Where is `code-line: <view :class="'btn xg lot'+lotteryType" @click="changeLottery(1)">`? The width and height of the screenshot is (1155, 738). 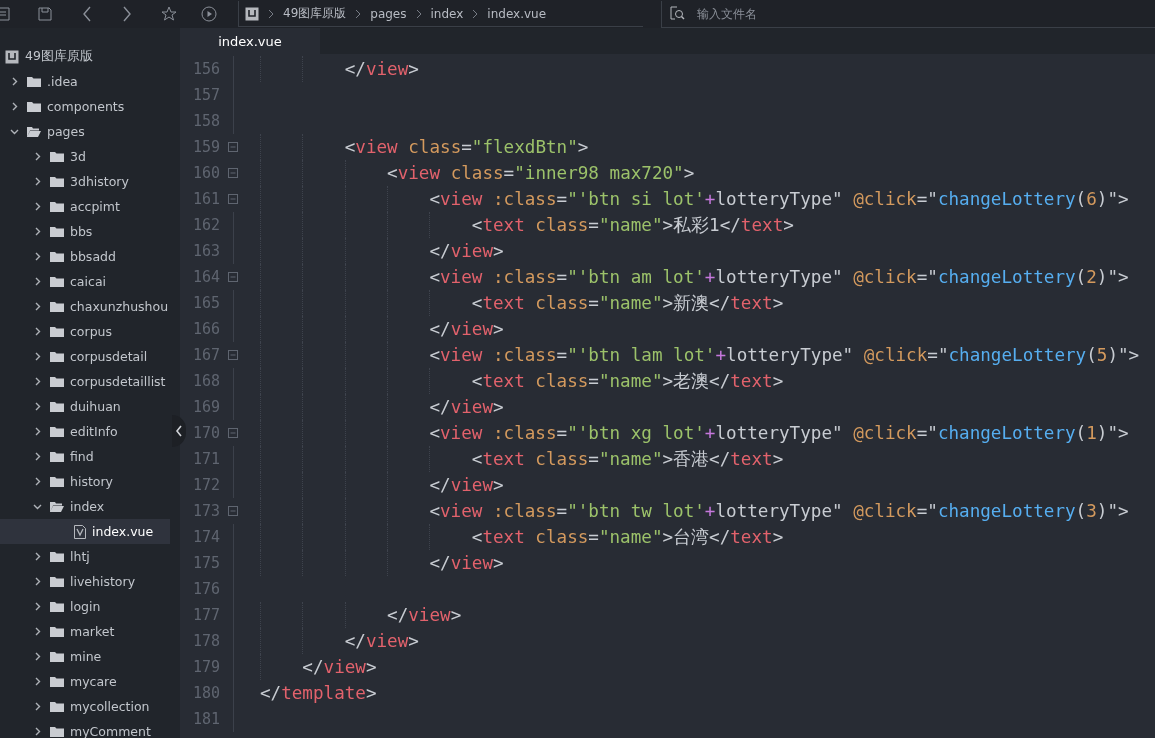 code-line: <view :class="'btn xg lot'+lotteryType" @click="changeLottery(1)"> is located at coordinates (694, 433).